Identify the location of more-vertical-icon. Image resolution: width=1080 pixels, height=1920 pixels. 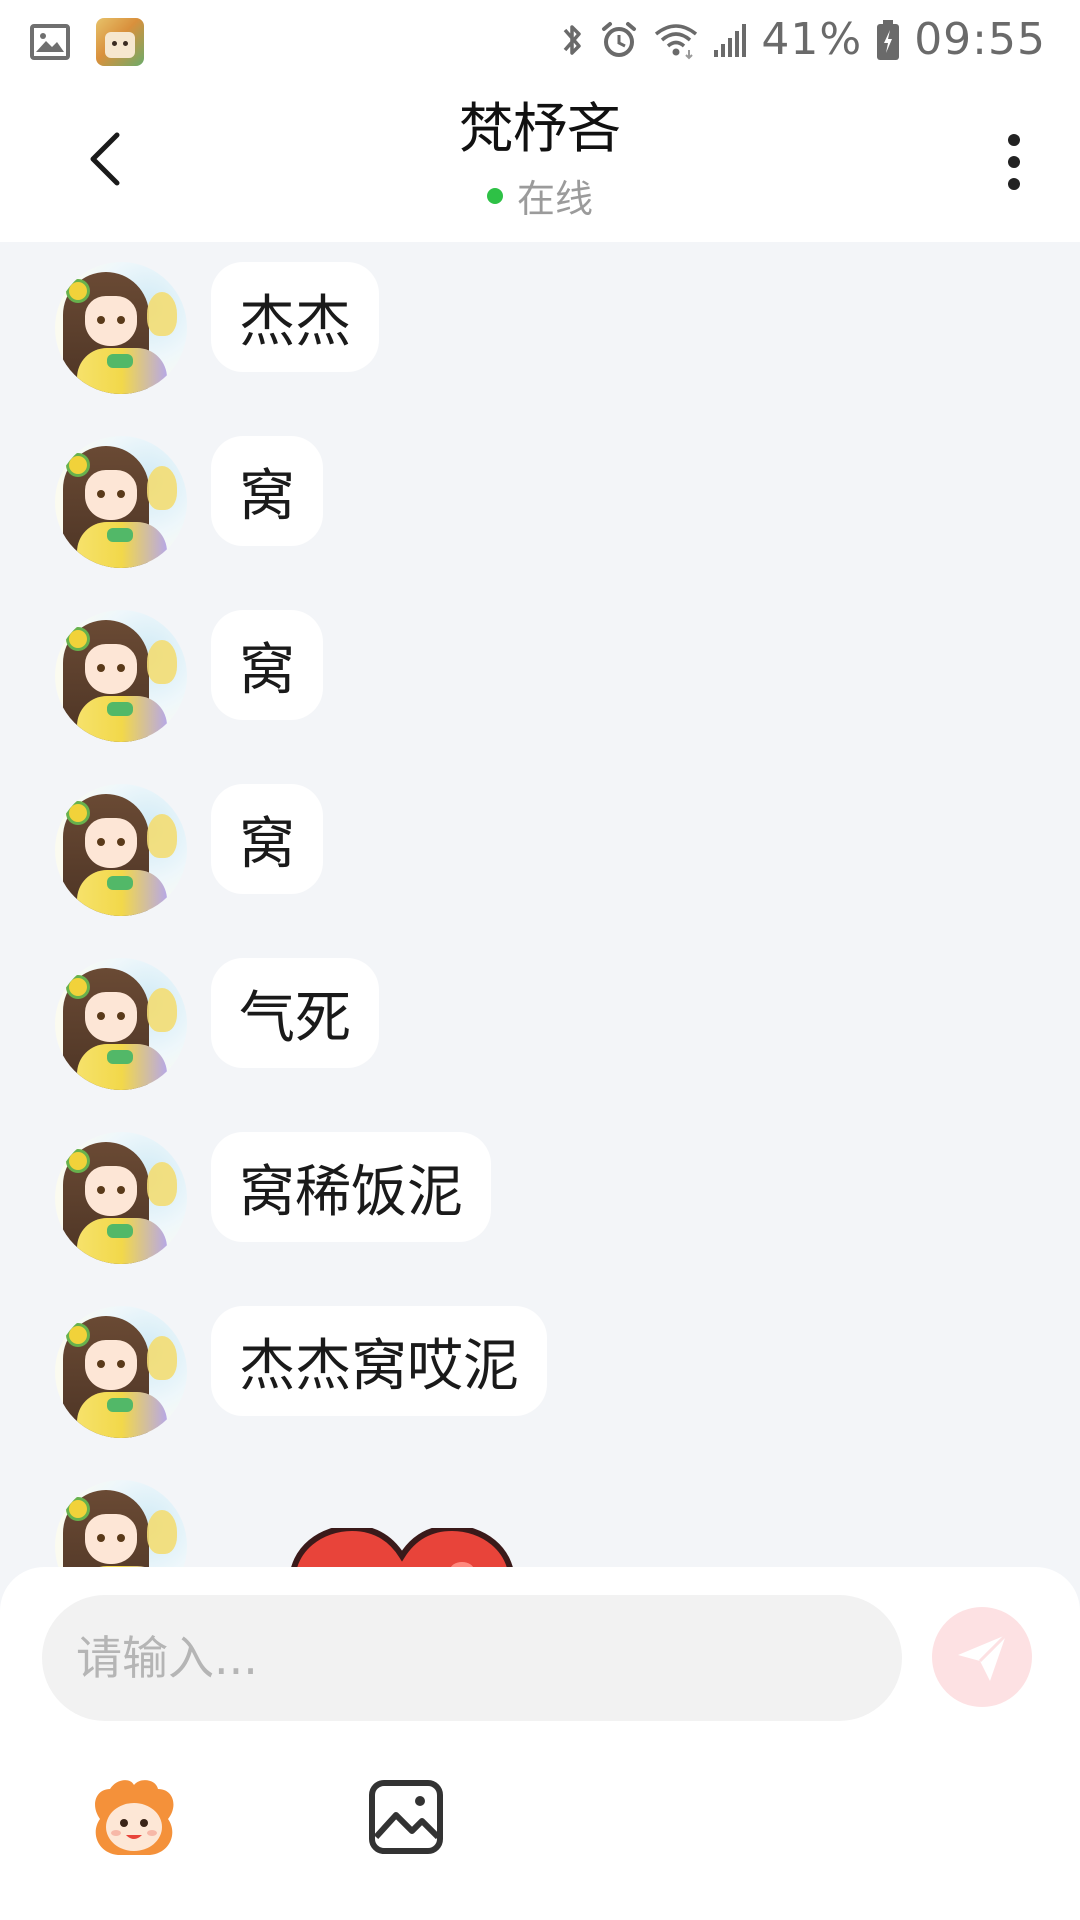
(1014, 140).